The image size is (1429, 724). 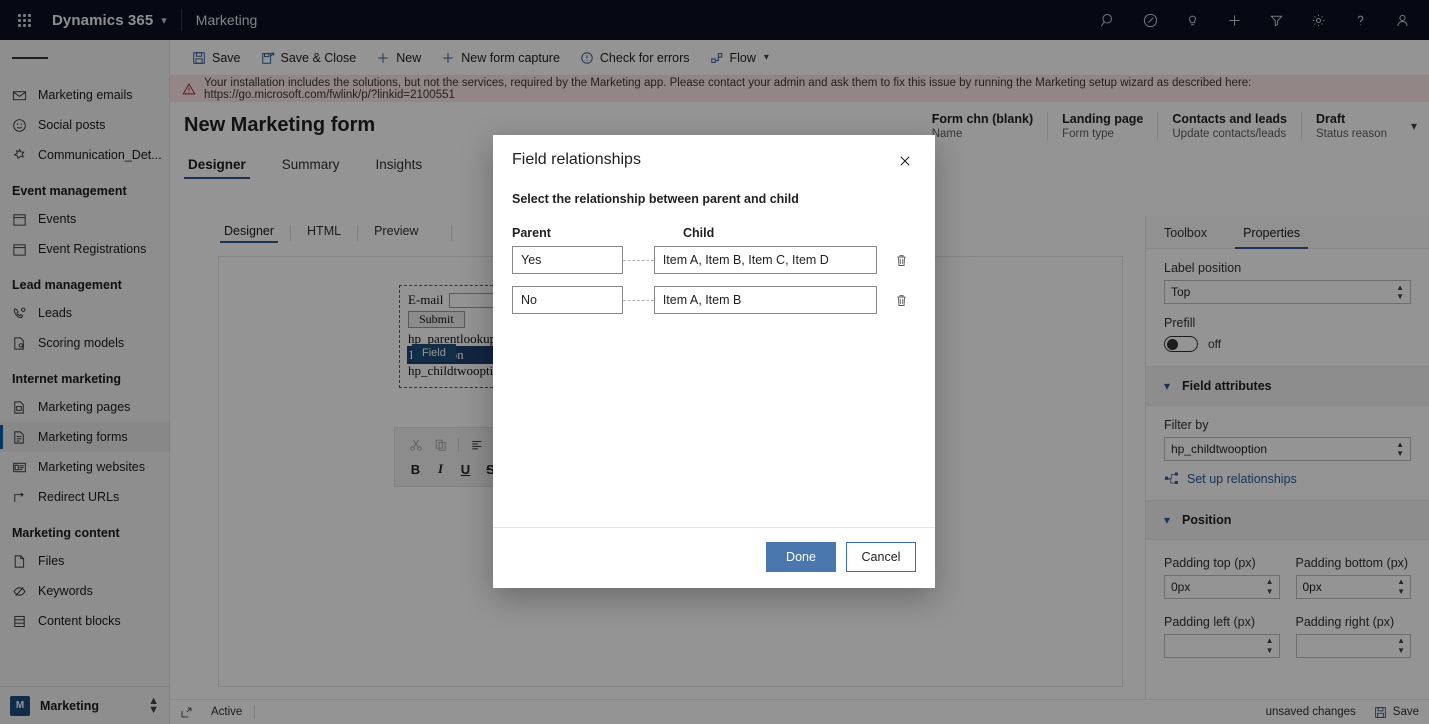 What do you see at coordinates (881, 557) in the screenshot?
I see `cancel-button: Cancel` at bounding box center [881, 557].